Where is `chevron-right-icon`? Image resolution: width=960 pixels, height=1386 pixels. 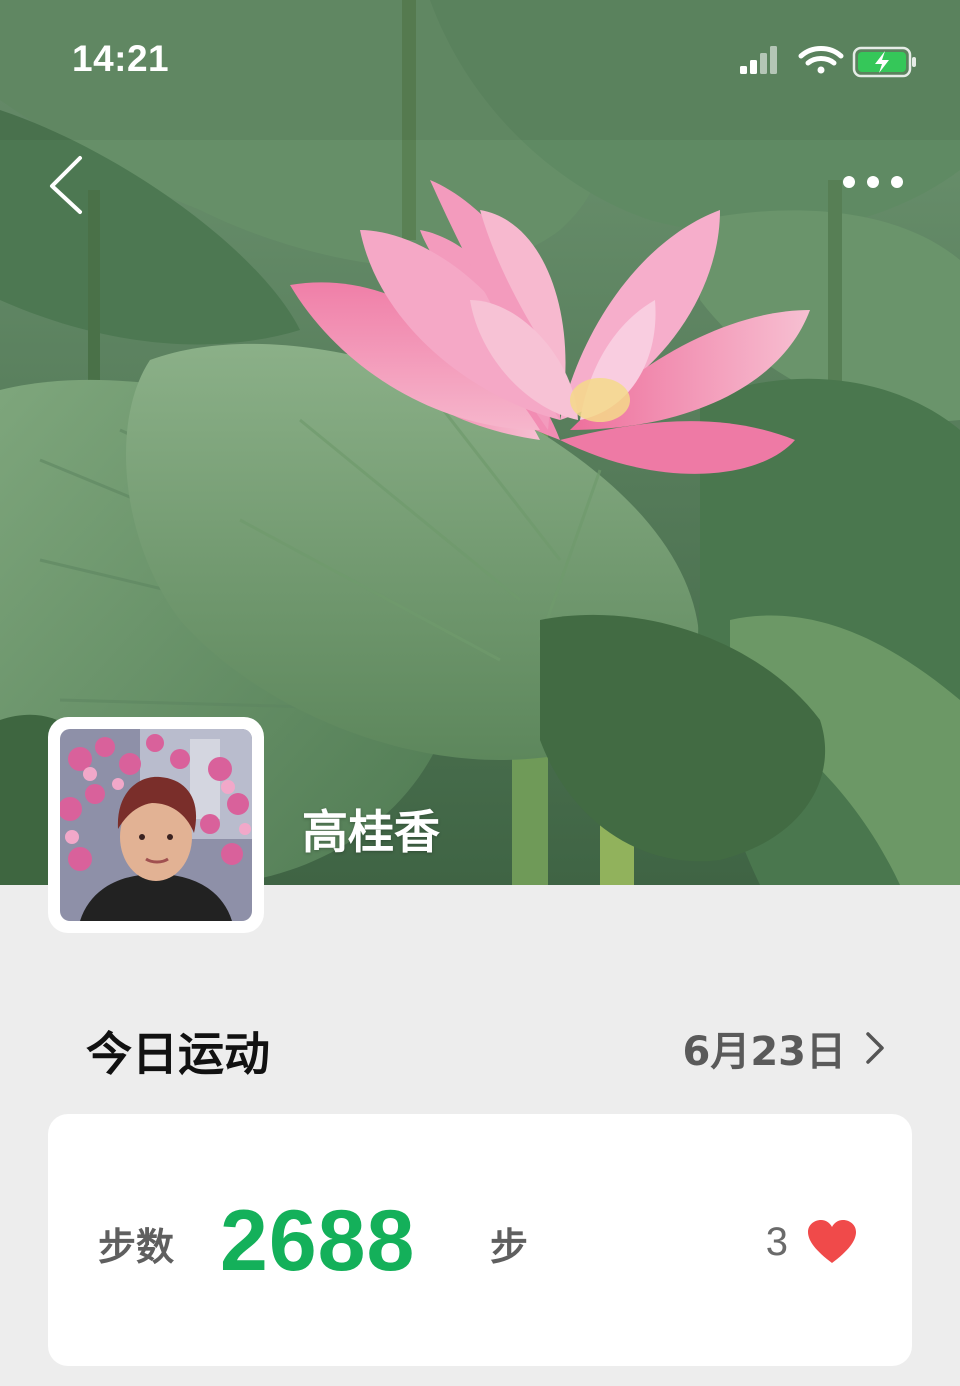
chevron-right-icon is located at coordinates (875, 1048).